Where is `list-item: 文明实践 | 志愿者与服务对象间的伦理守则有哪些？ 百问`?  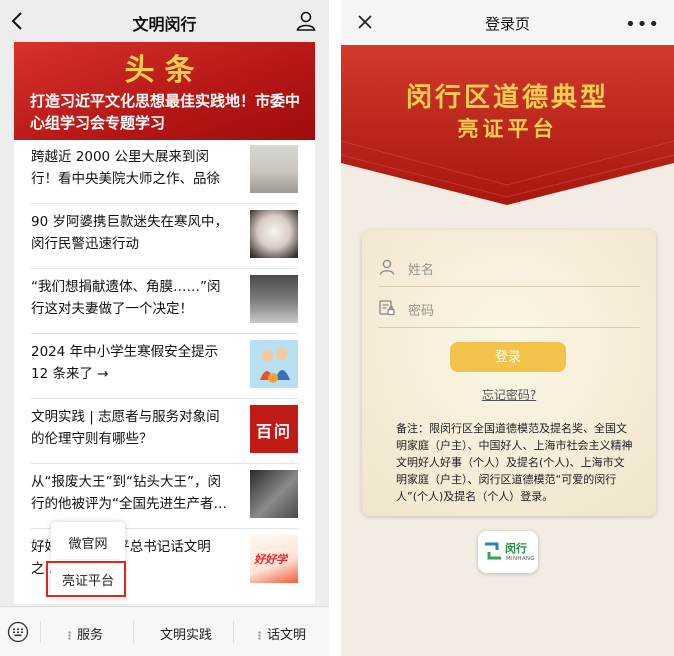 list-item: 文明实践 | 志愿者与服务对象间的伦理守则有哪些？ 百问 is located at coordinates (164, 432).